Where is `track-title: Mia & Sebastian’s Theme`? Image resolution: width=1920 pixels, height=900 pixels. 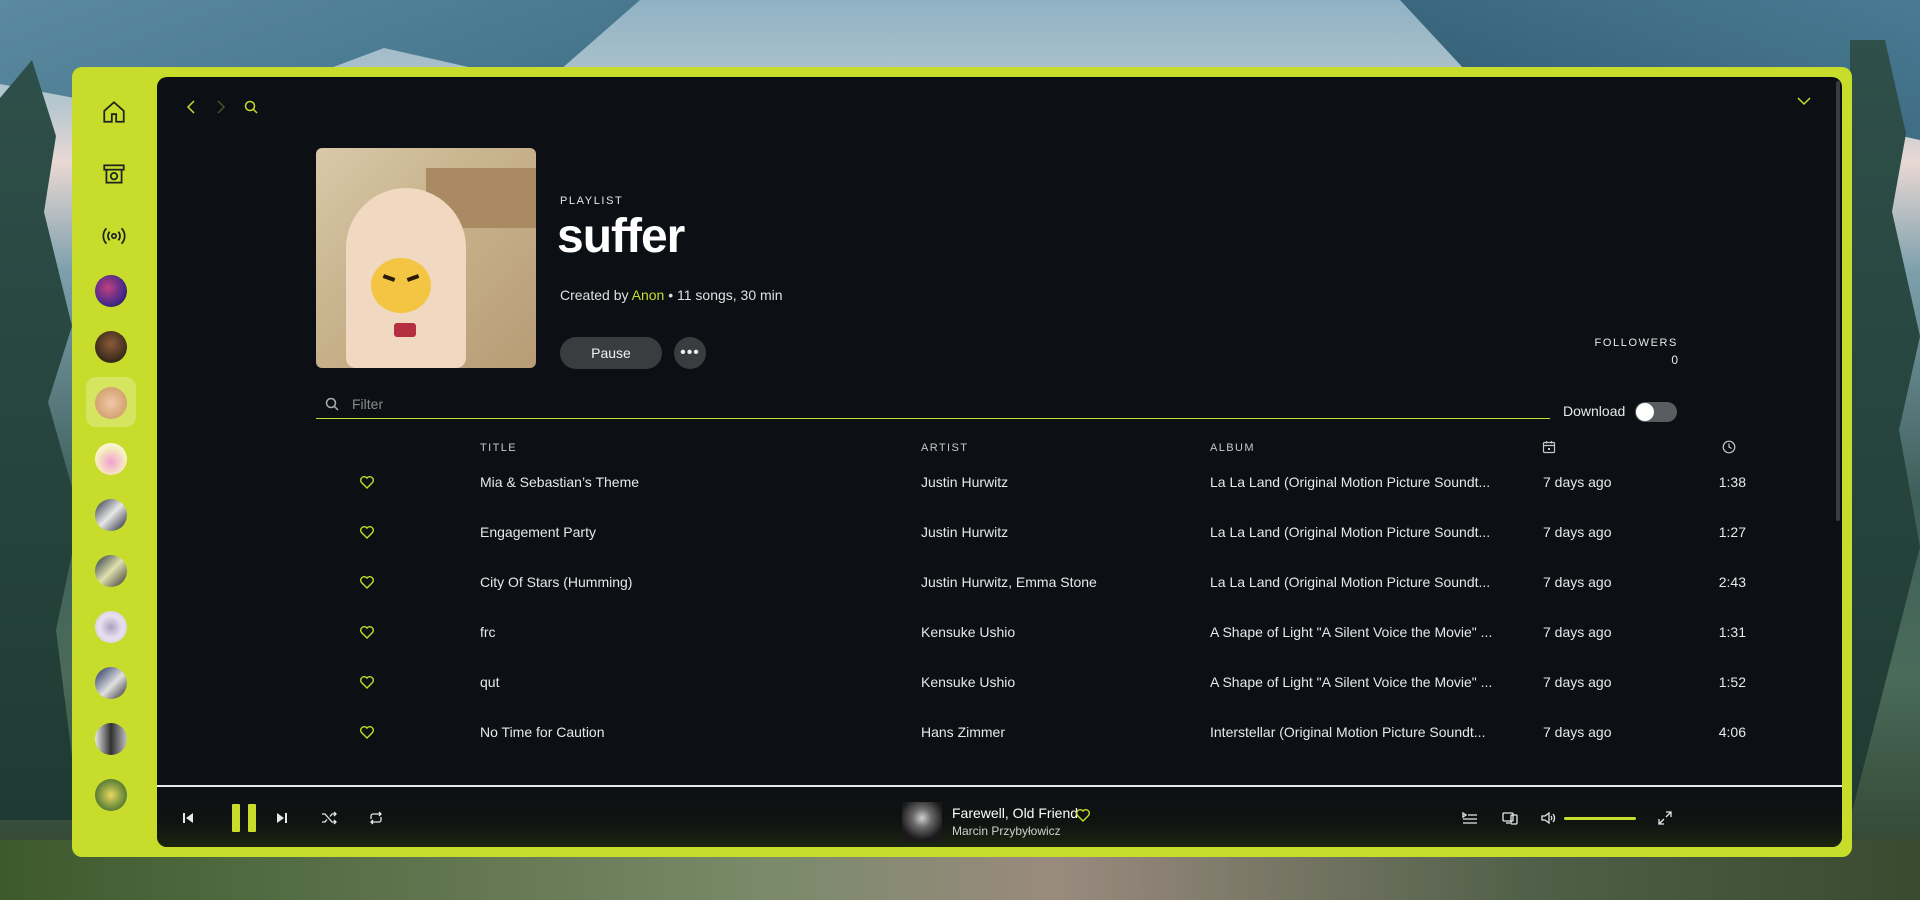
track-title: Mia & Sebastian’s Theme is located at coordinates (560, 482).